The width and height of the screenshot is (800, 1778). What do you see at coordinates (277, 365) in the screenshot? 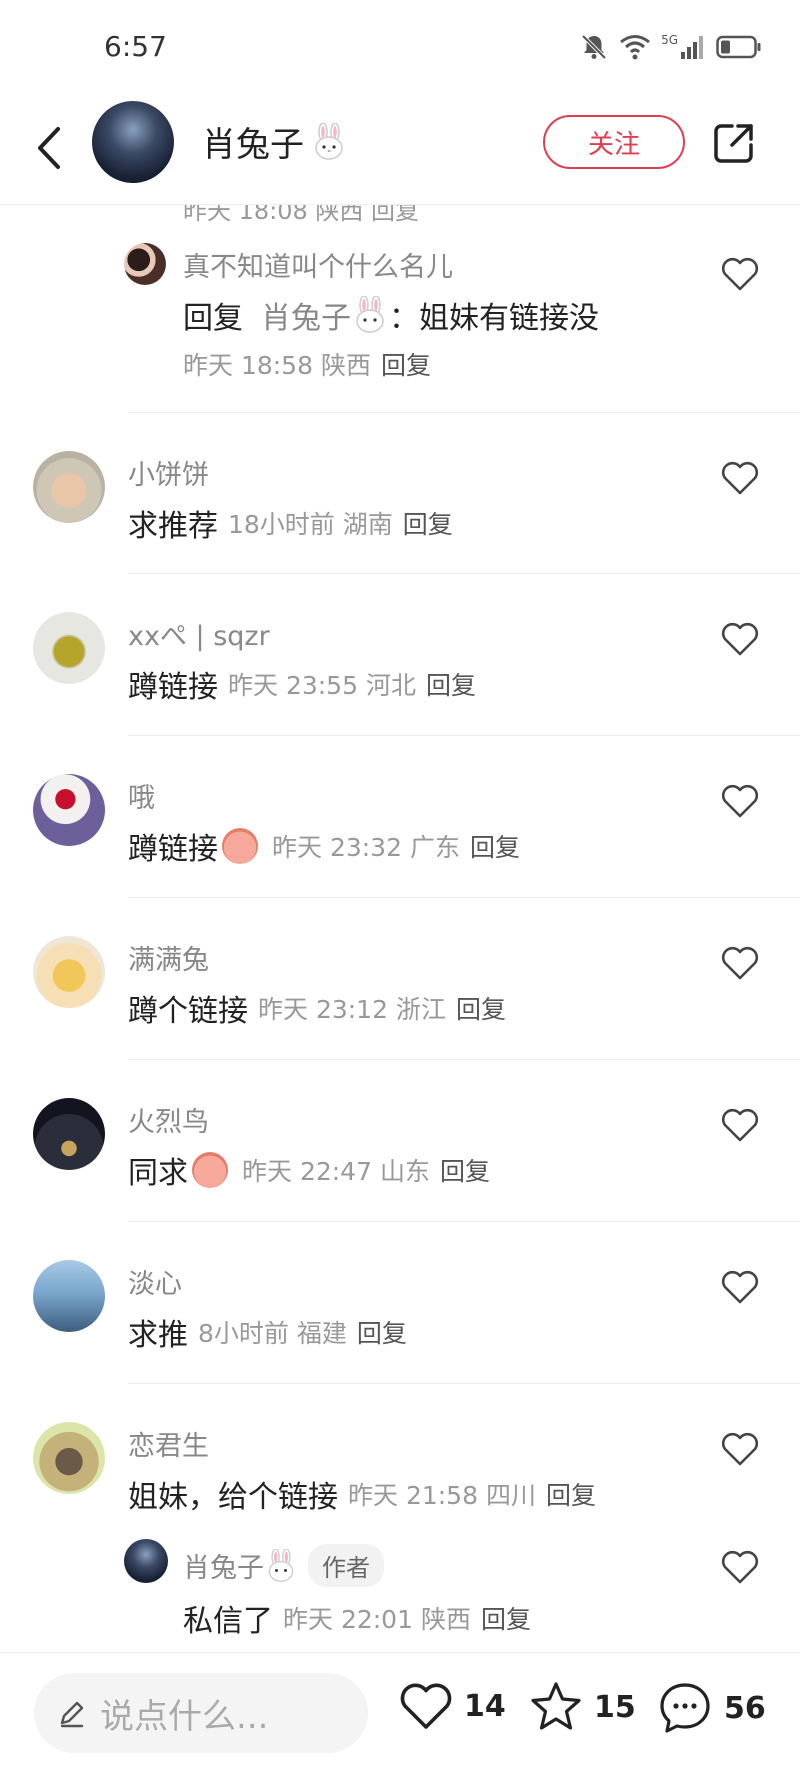
I see `comment-meta: 昨天 18:58 陕西` at bounding box center [277, 365].